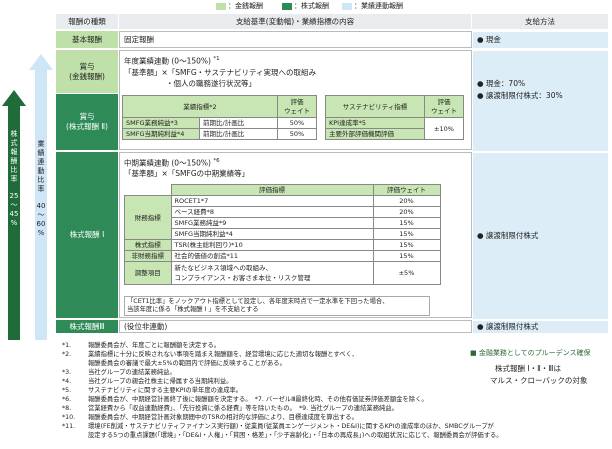 Image resolution: width=612 pixels, height=449 pixels. Describe the element at coordinates (87, 122) in the screenshot. I see `label-bonus-stock: 賞与 (株式報酬 Ⅱ)` at that location.